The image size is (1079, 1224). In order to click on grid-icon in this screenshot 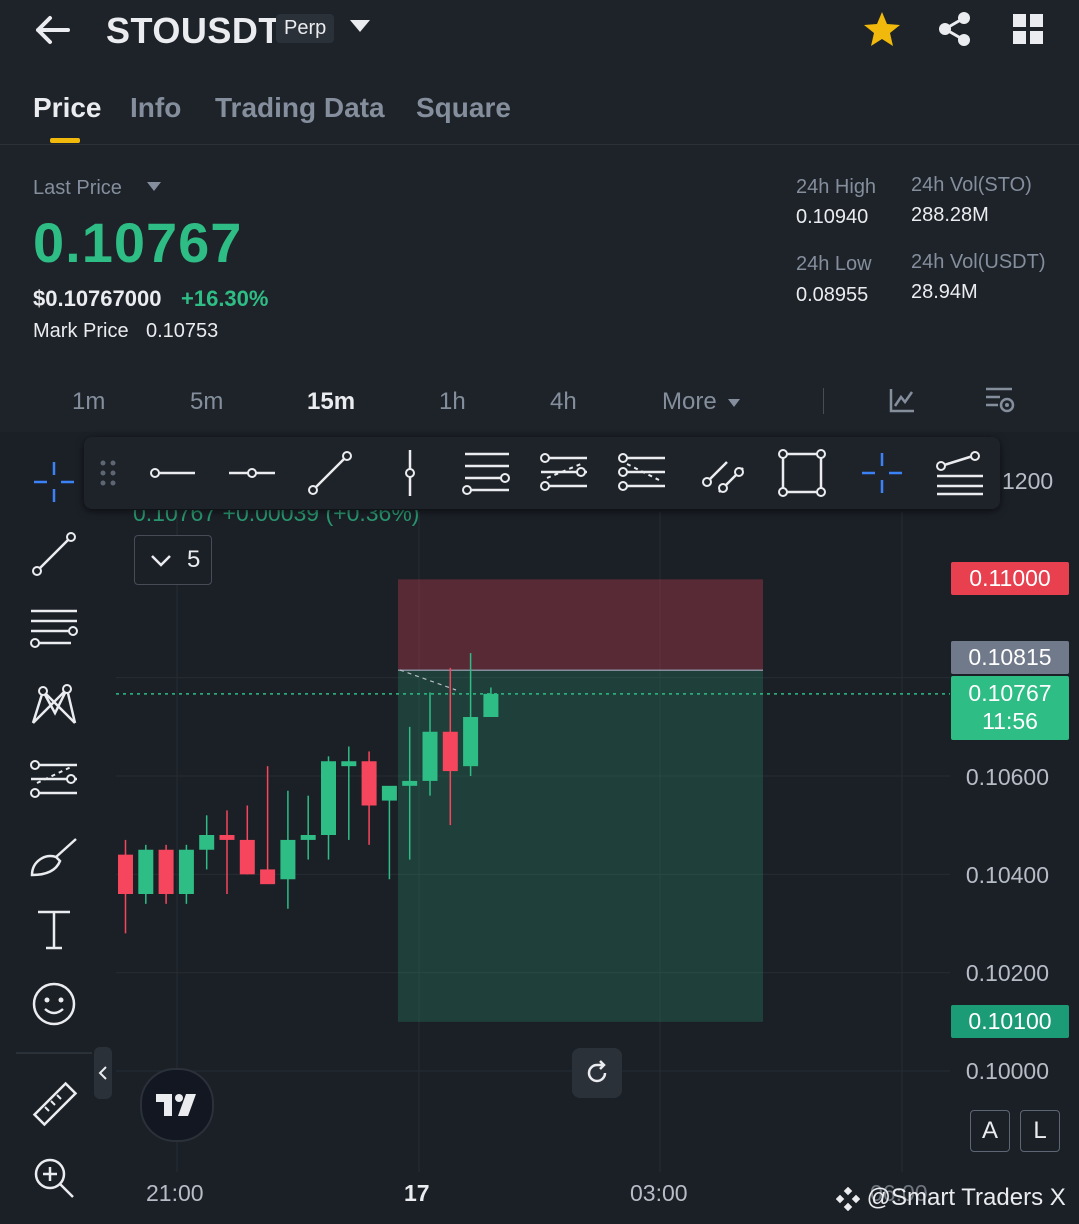, I will do `click(1028, 29)`.